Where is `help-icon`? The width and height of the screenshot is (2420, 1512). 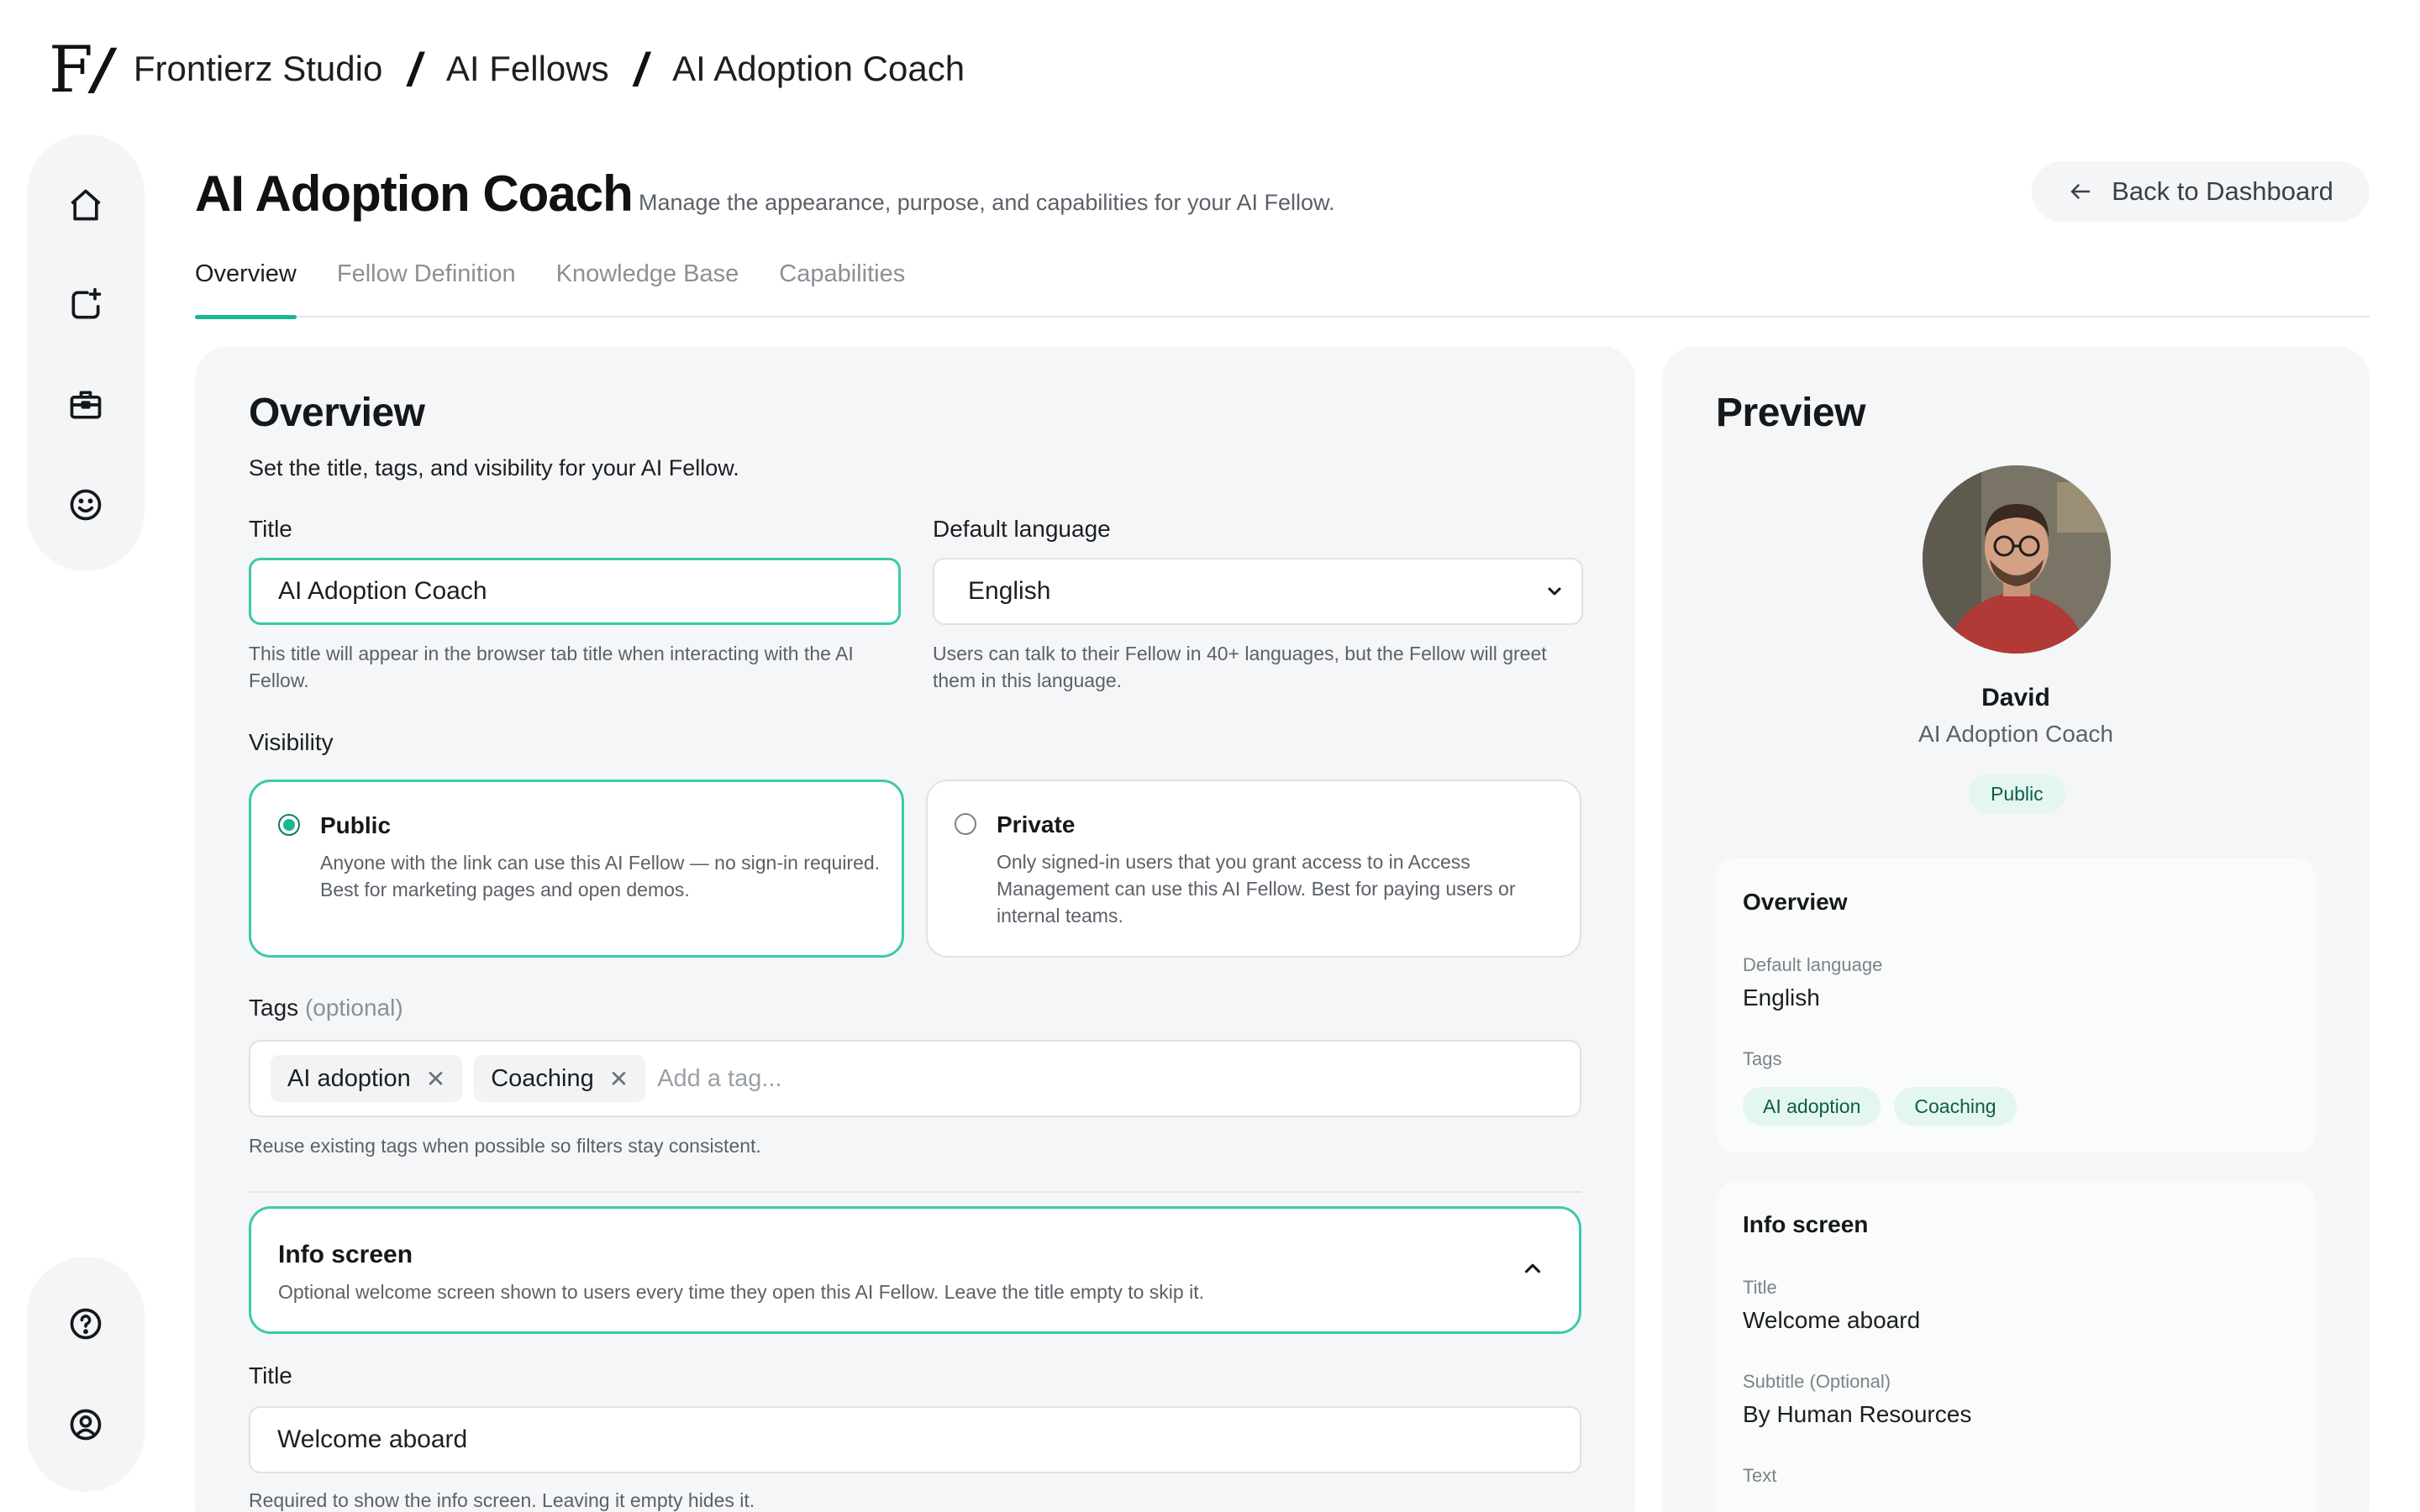
help-icon is located at coordinates (86, 1324).